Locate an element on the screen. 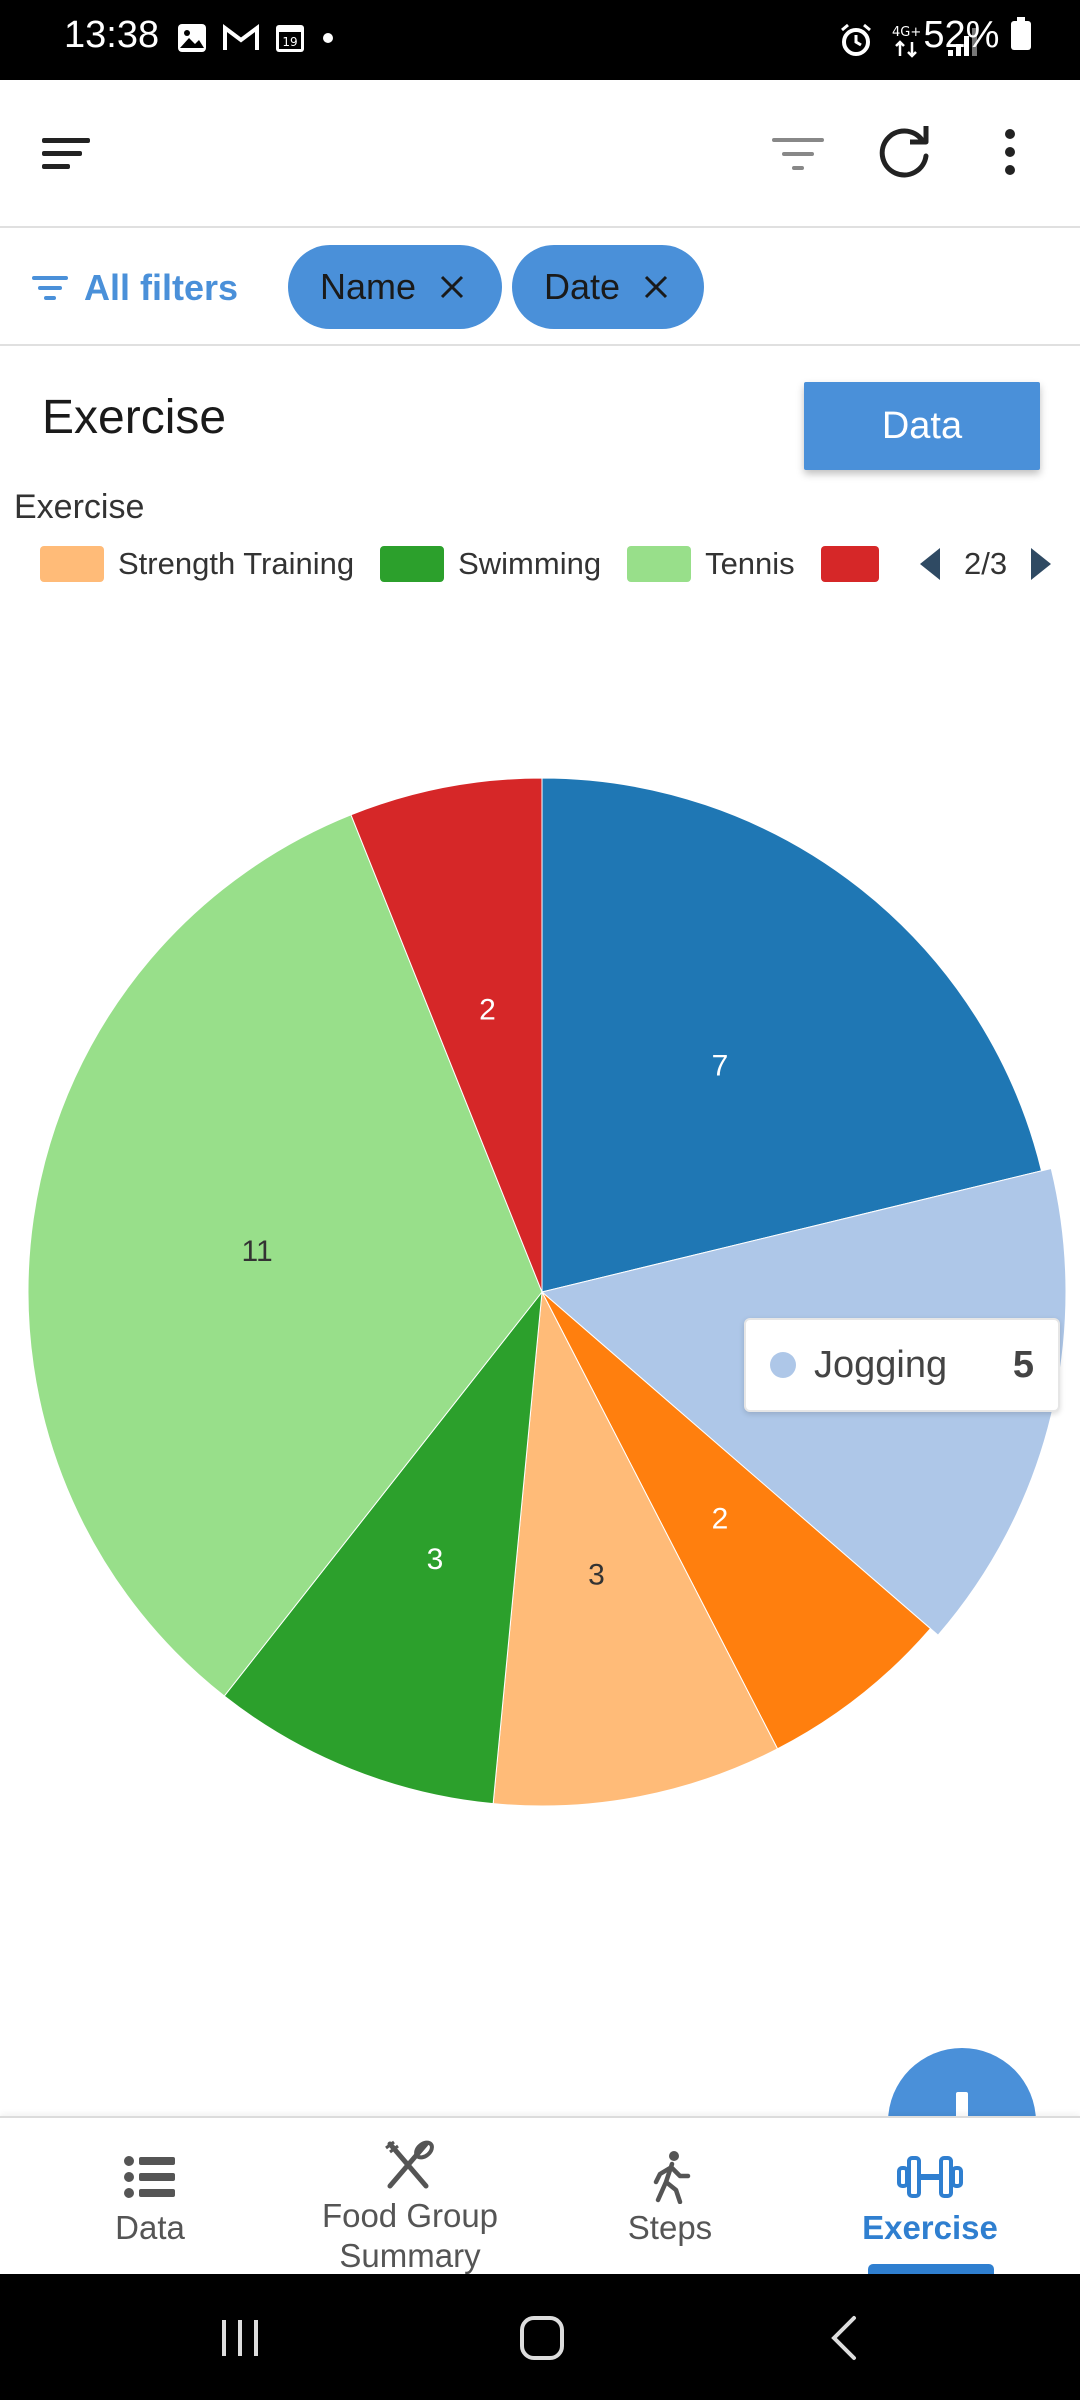 The image size is (1080, 2400). legend-page-indicator: 2/3 is located at coordinates (986, 563).